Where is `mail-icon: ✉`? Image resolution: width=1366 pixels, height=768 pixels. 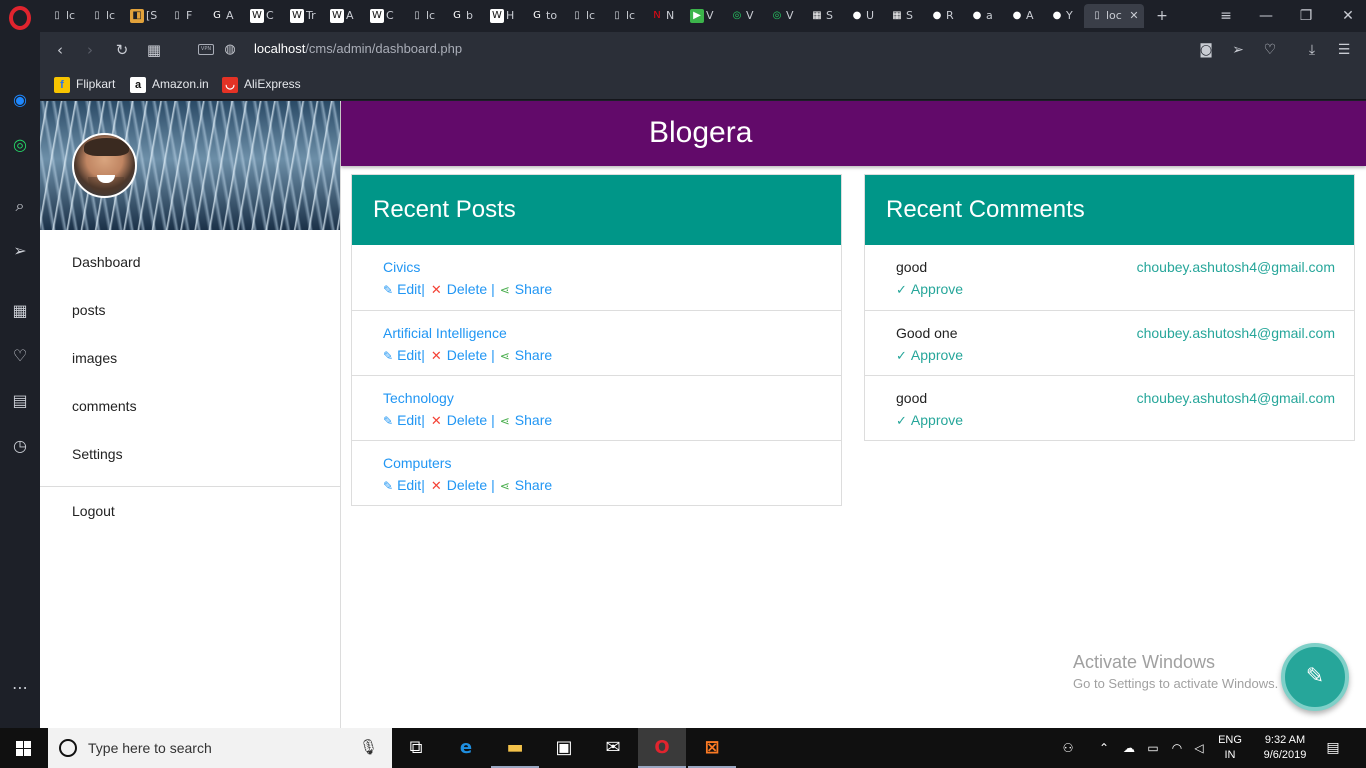 mail-icon: ✉ is located at coordinates (613, 748).